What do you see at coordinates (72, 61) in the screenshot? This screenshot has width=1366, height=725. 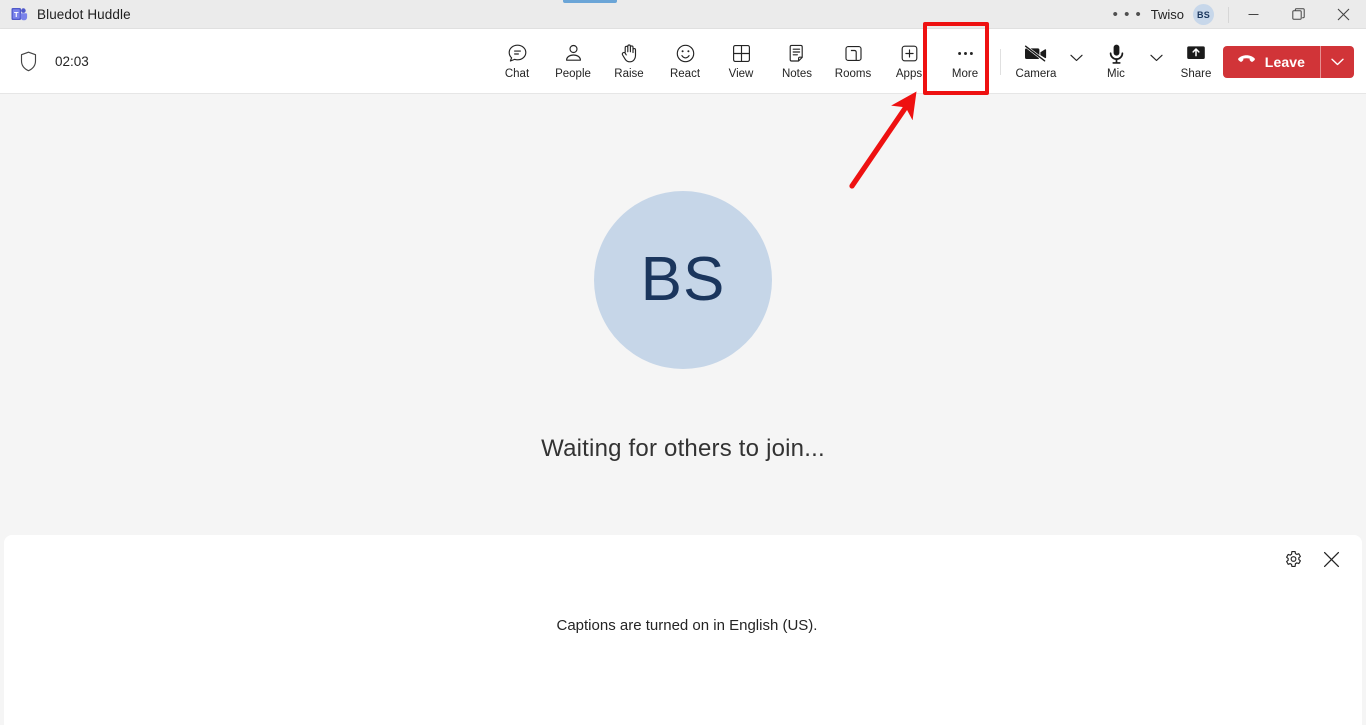 I see `meeting-timer: 02:03` at bounding box center [72, 61].